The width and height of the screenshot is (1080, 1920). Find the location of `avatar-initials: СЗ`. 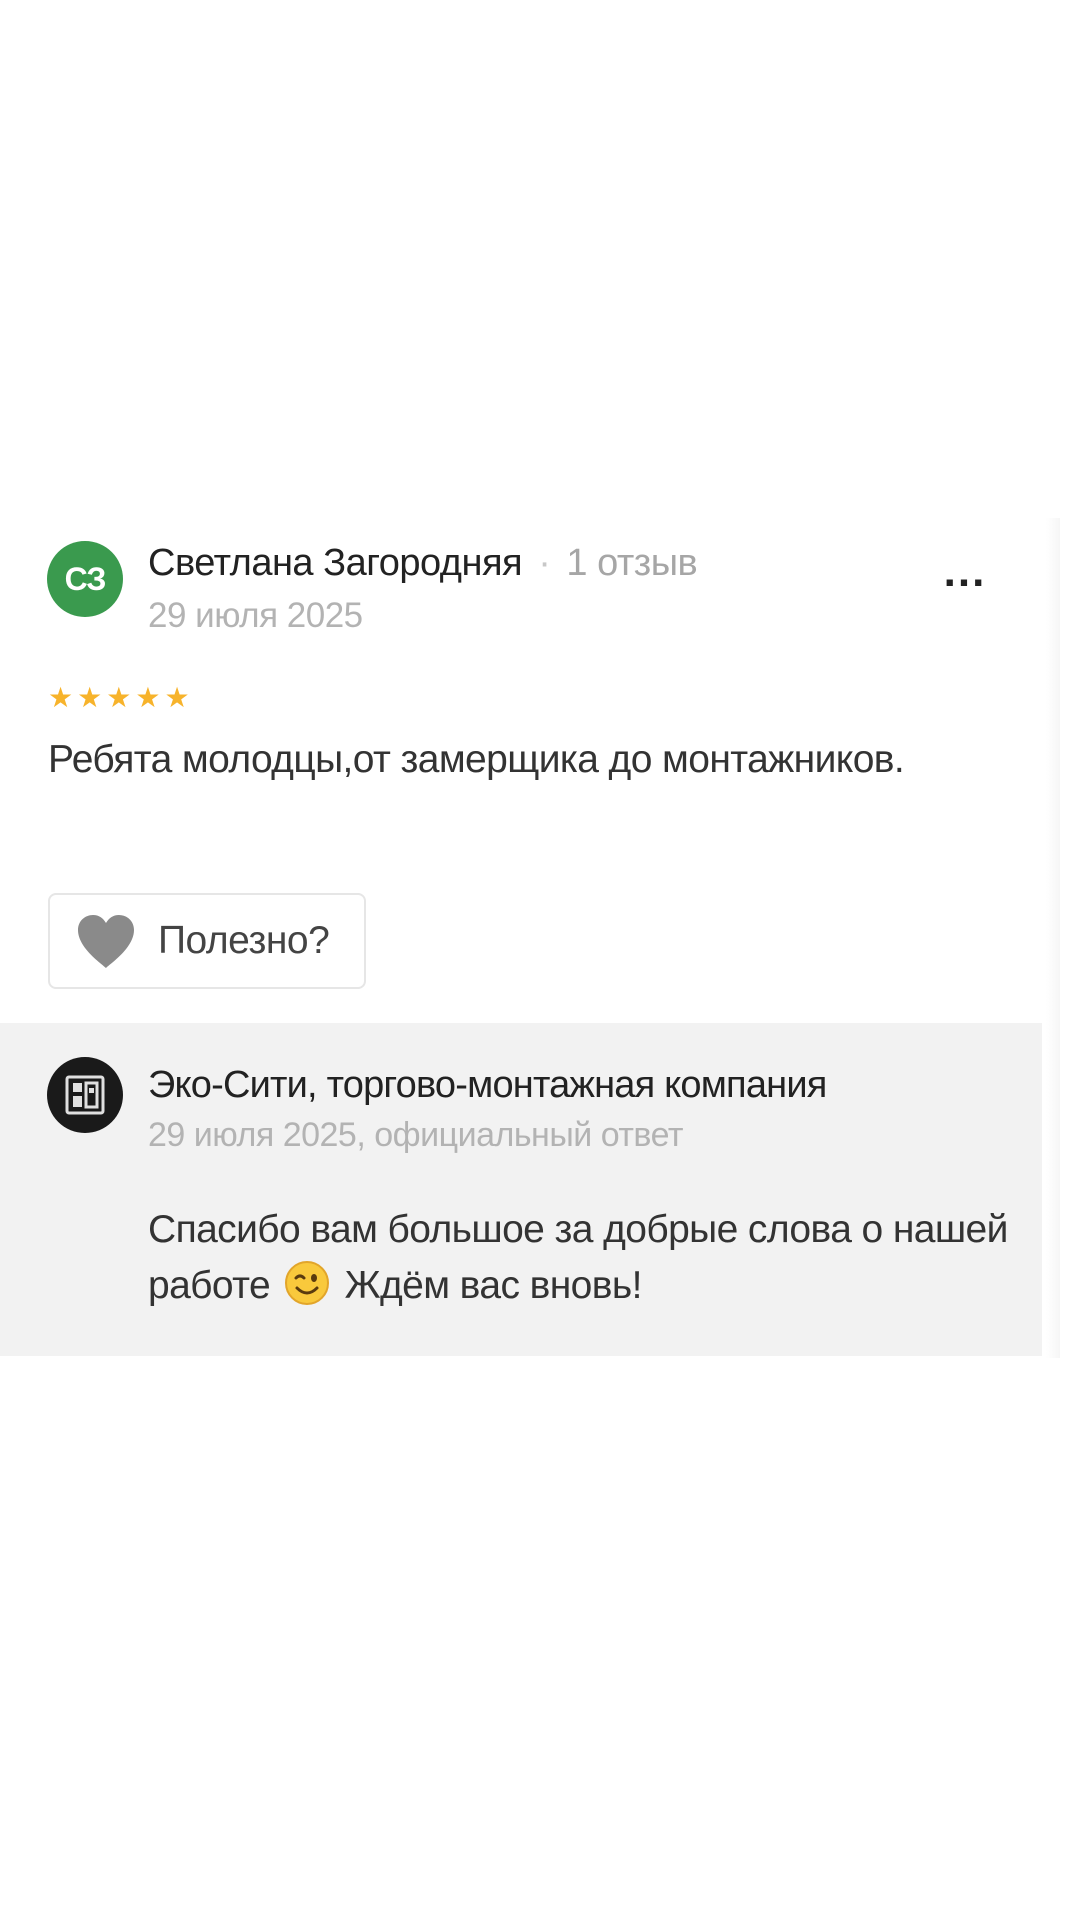

avatar-initials: СЗ is located at coordinates (85, 578).